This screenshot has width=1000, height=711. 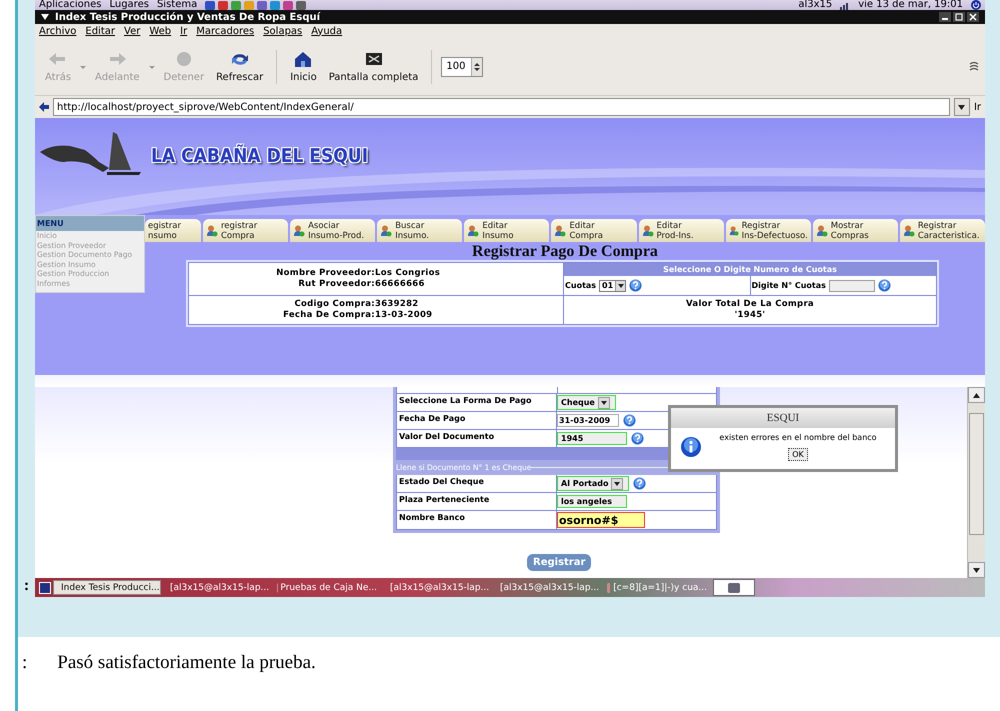 What do you see at coordinates (400, 284) in the screenshot?
I see `field-value: 66666666` at bounding box center [400, 284].